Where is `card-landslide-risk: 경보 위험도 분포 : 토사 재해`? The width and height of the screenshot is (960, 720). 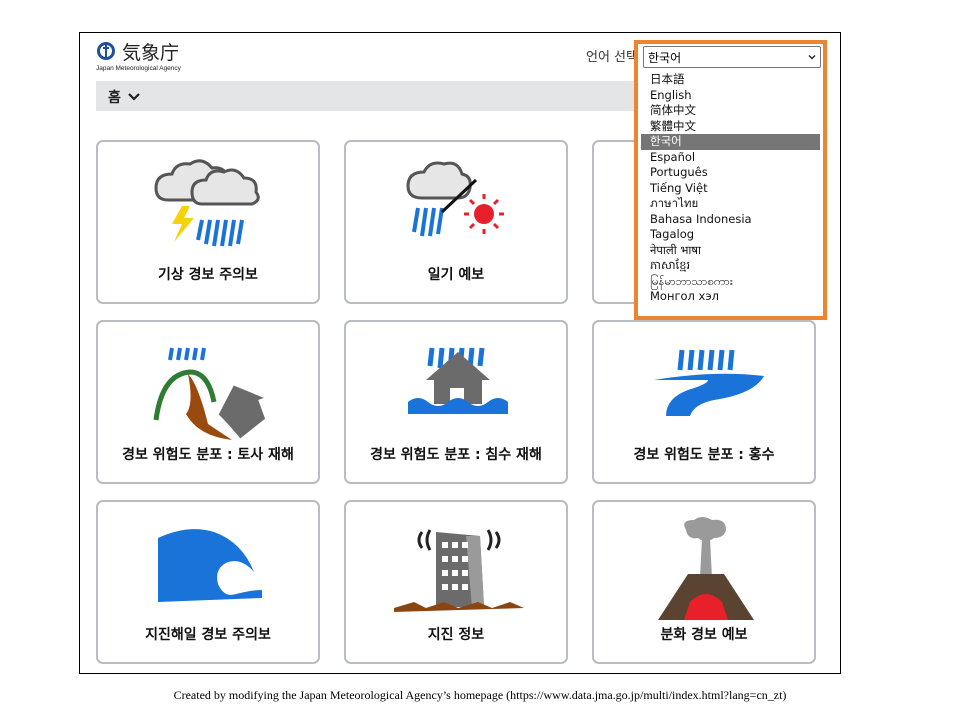
card-landslide-risk: 경보 위험도 분포 : 토사 재해 is located at coordinates (208, 402).